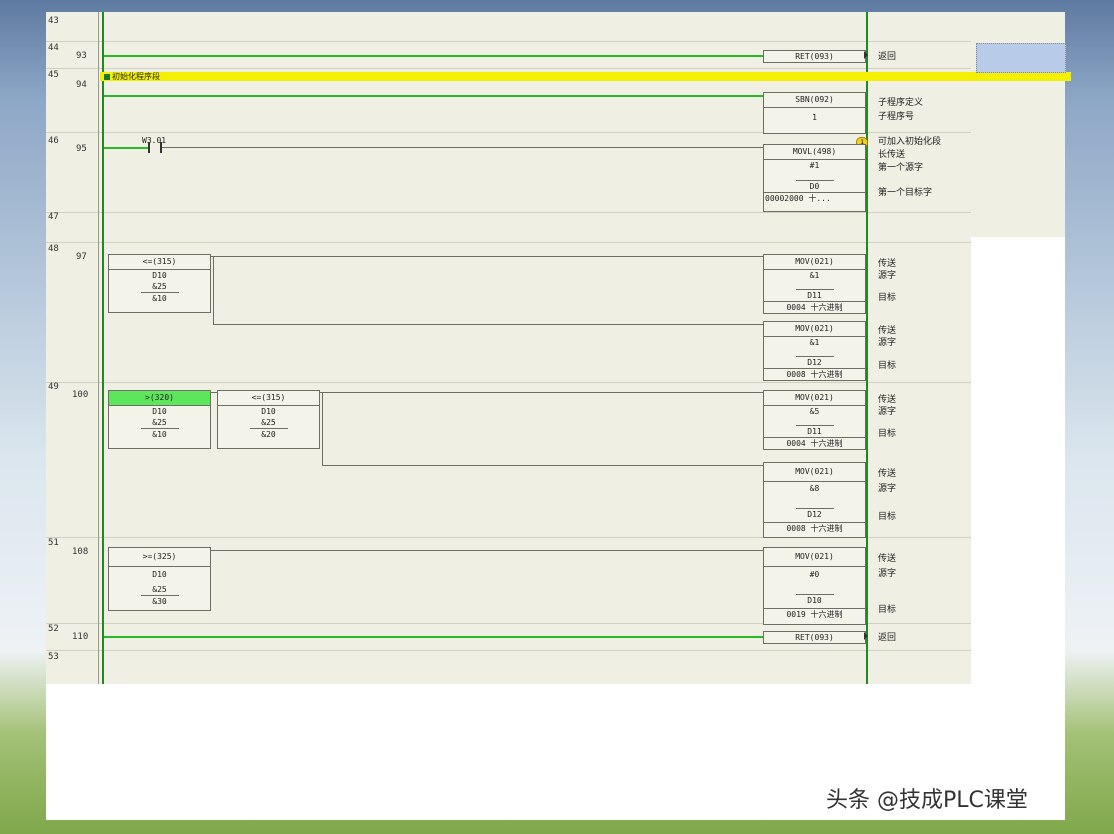 The width and height of the screenshot is (1114, 834). Describe the element at coordinates (927, 800) in the screenshot. I see `watermark: 头条 @技成PLC课堂` at that location.